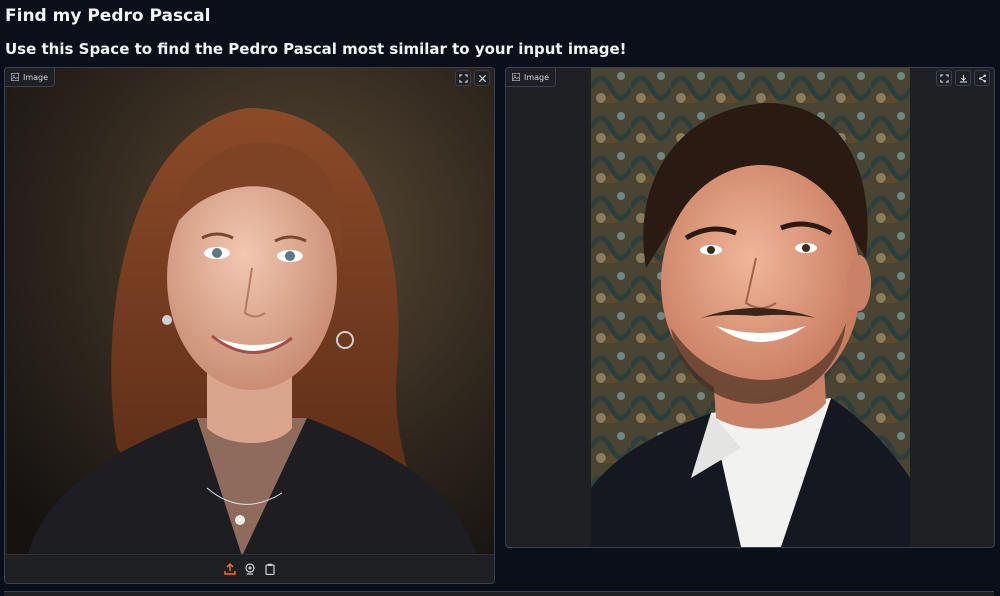  I want to click on download-icon, so click(963, 78).